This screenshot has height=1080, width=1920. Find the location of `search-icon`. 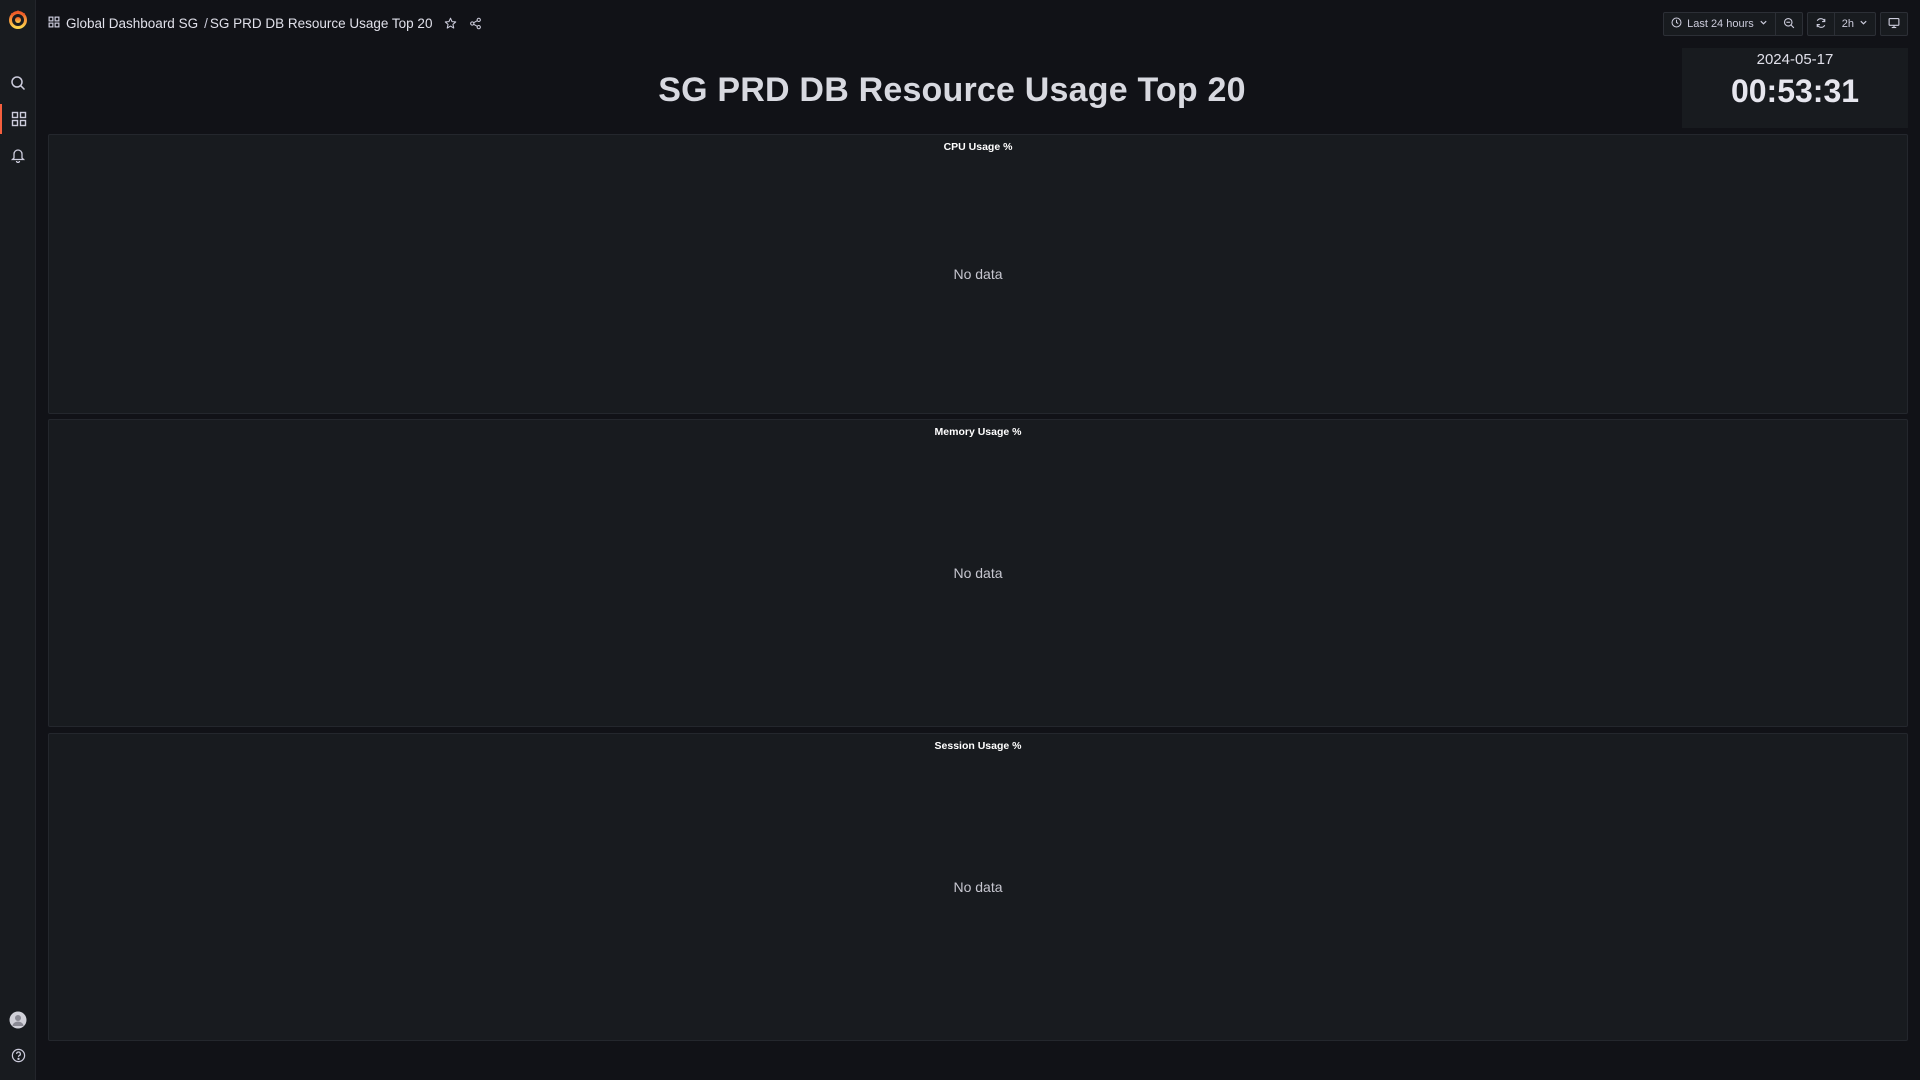

search-icon is located at coordinates (18, 83).